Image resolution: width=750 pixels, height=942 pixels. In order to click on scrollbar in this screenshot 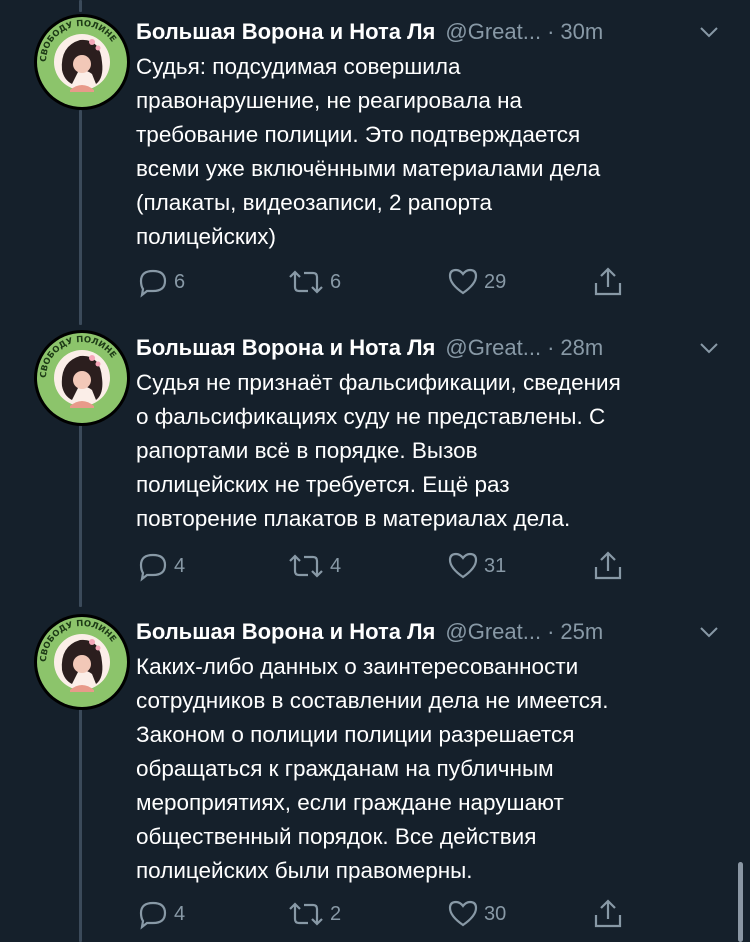, I will do `click(740, 902)`.